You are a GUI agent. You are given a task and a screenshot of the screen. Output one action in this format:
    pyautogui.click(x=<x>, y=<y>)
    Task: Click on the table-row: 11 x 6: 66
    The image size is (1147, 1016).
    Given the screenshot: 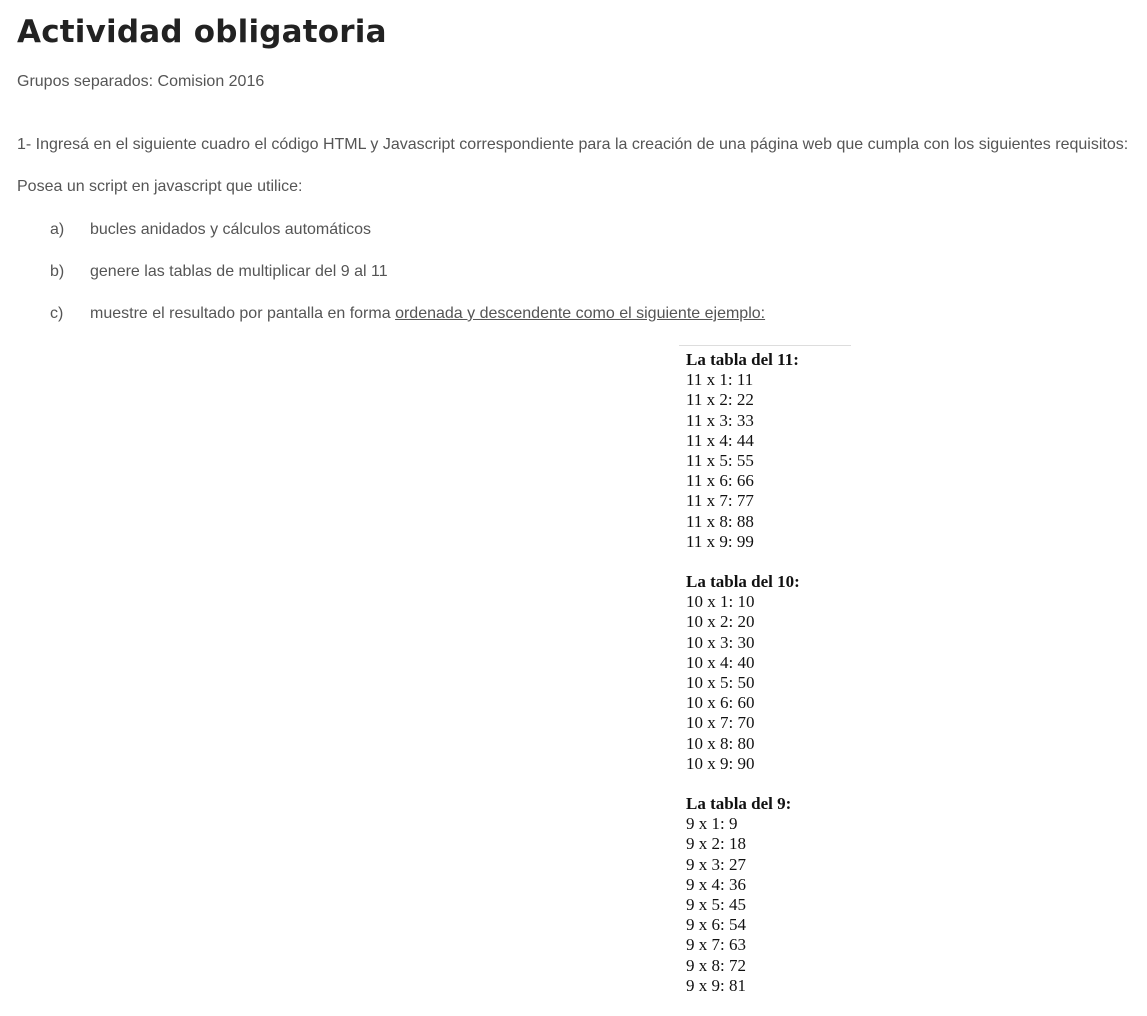 What is the action you would take?
    pyautogui.click(x=720, y=481)
    